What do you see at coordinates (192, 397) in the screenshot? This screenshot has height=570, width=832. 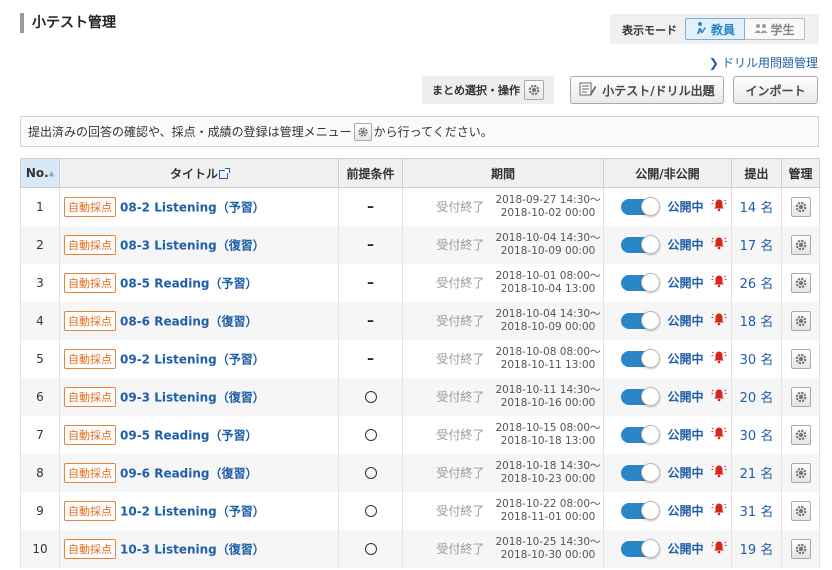 I see `quiz-title-link: 09-3 Listening（復習）` at bounding box center [192, 397].